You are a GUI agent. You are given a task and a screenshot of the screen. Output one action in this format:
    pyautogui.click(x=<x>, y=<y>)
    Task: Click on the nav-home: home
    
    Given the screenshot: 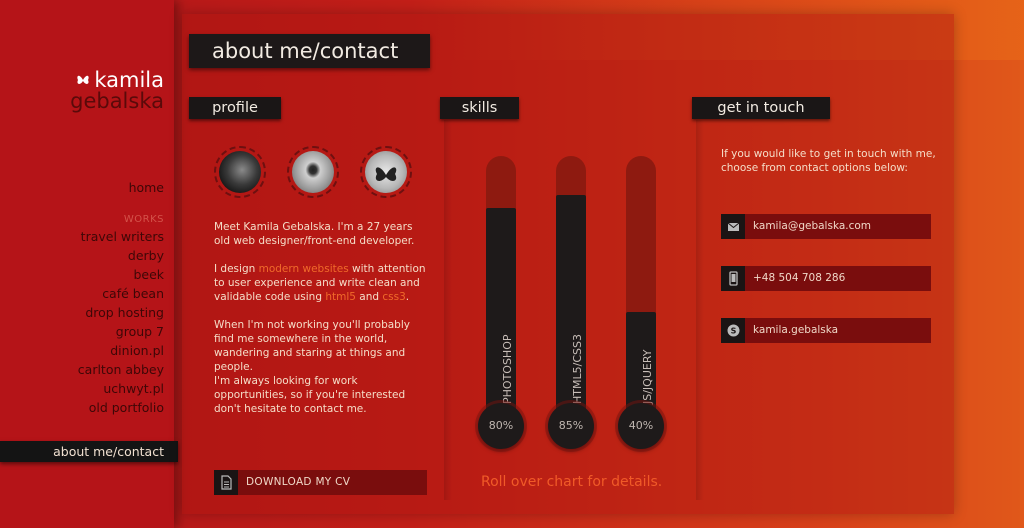 What is the action you would take?
    pyautogui.click(x=121, y=187)
    